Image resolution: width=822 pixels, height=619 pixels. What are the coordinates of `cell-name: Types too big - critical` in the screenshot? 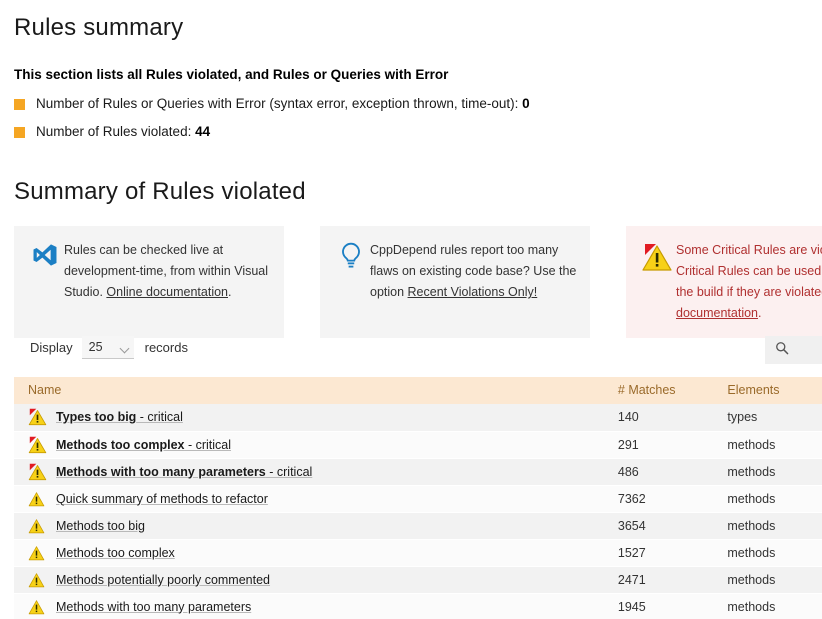 It's located at (313, 418).